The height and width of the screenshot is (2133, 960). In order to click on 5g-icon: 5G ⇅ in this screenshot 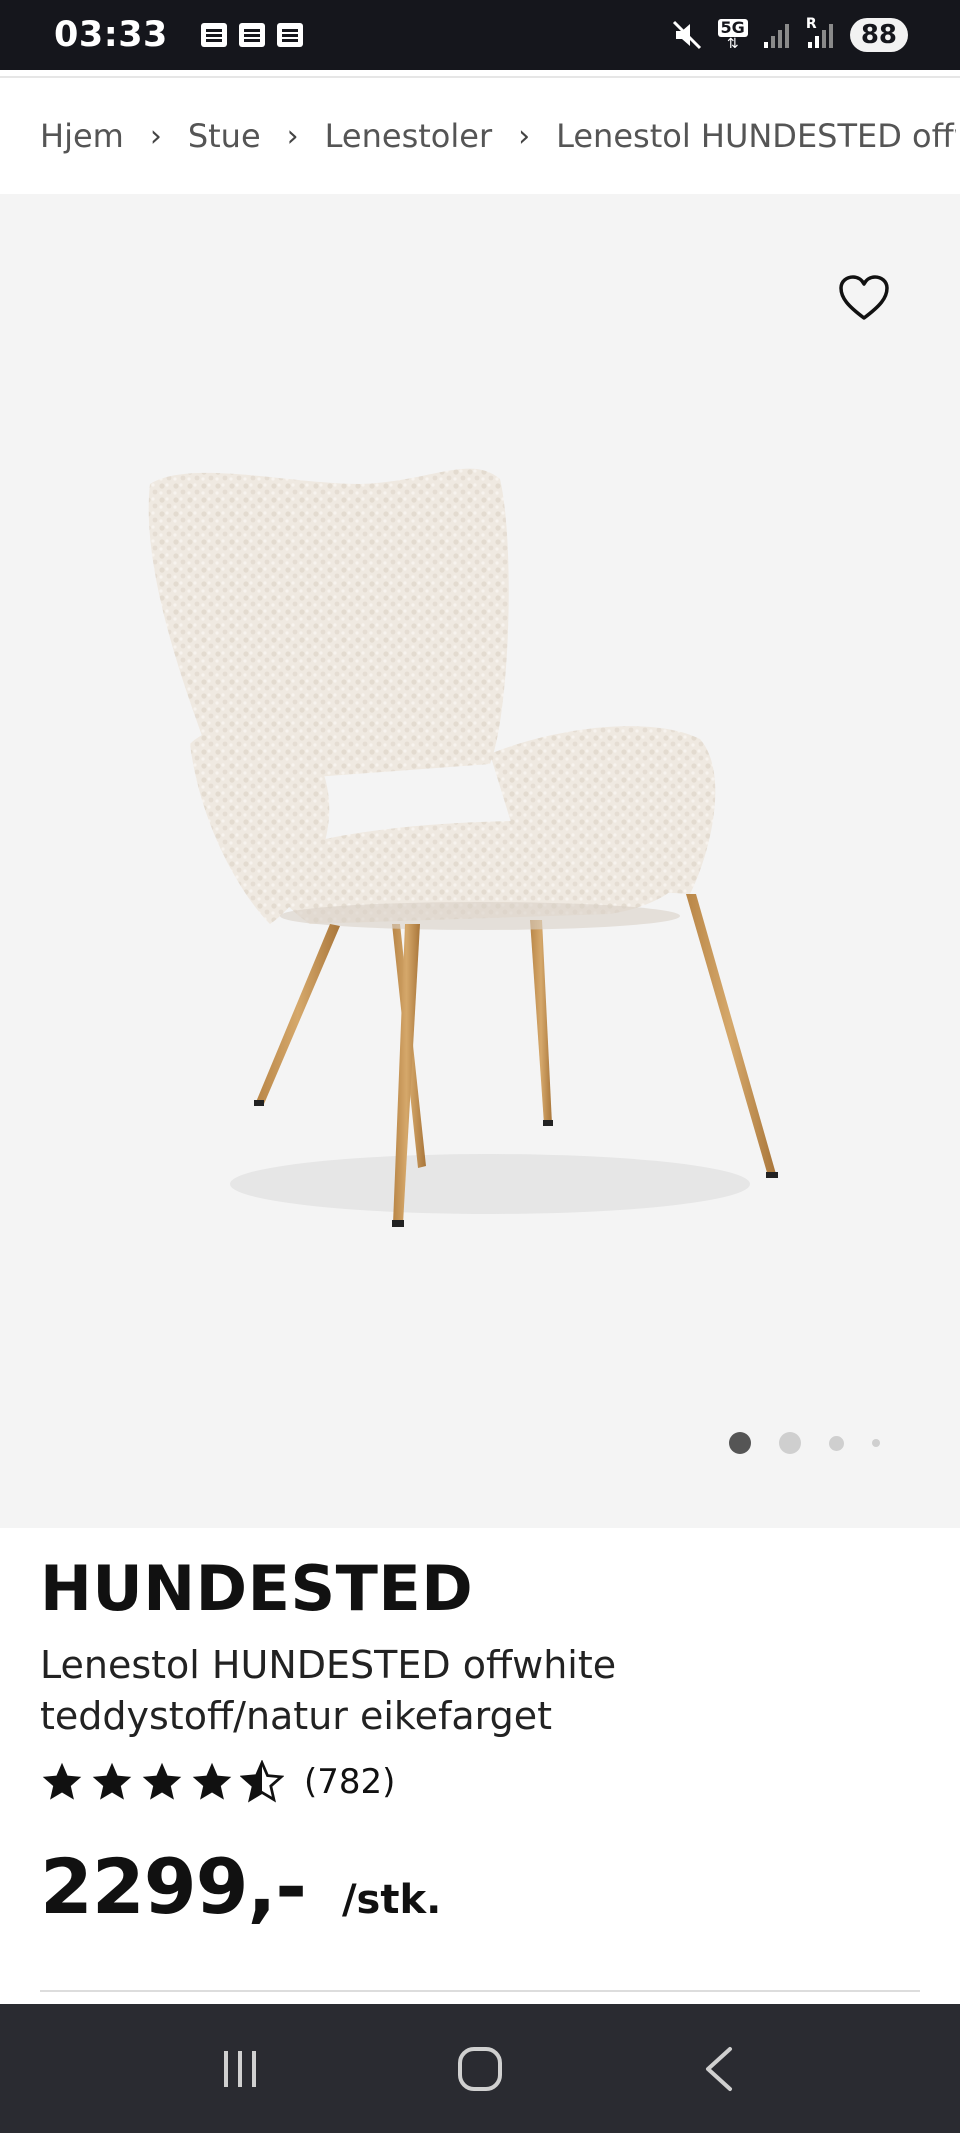, I will do `click(732, 35)`.